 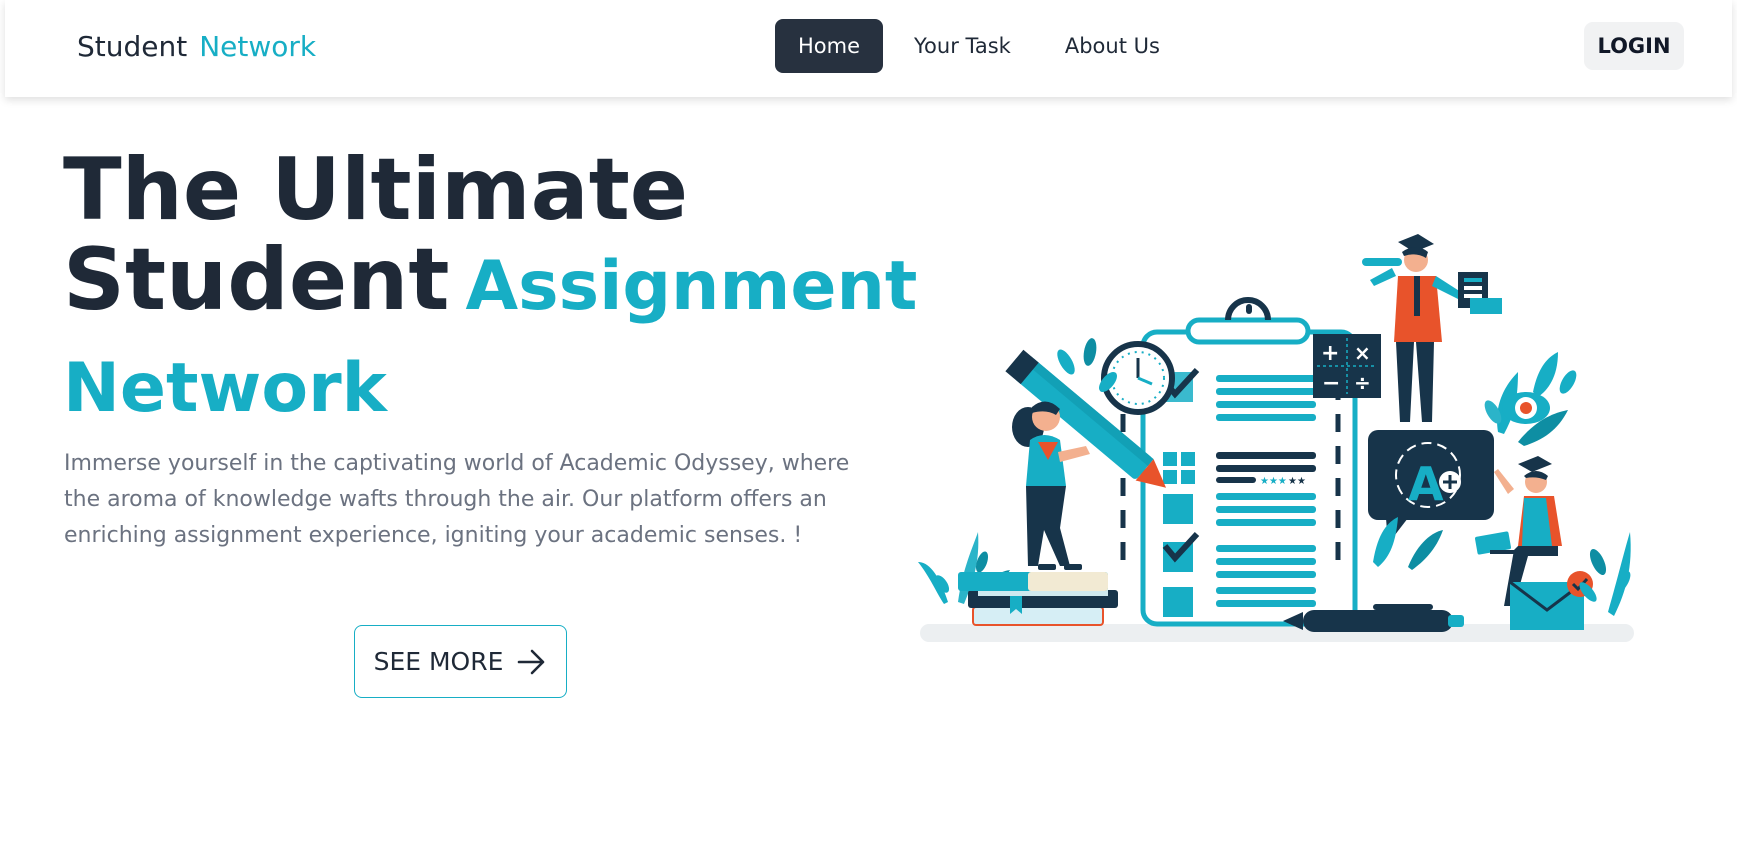 I want to click on calc-times: ×, so click(x=1362, y=353).